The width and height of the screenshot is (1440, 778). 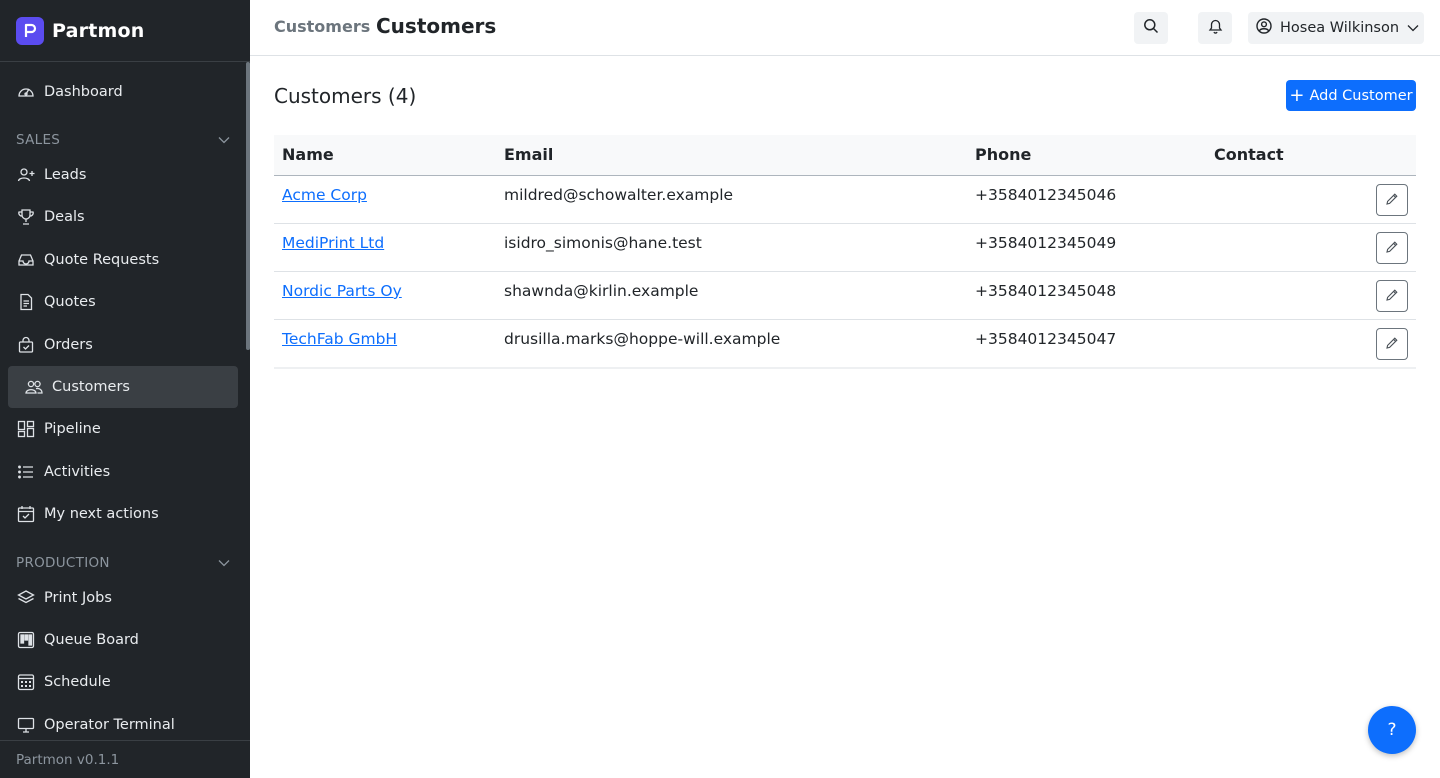 What do you see at coordinates (26, 175) in the screenshot?
I see `person-plus-icon` at bounding box center [26, 175].